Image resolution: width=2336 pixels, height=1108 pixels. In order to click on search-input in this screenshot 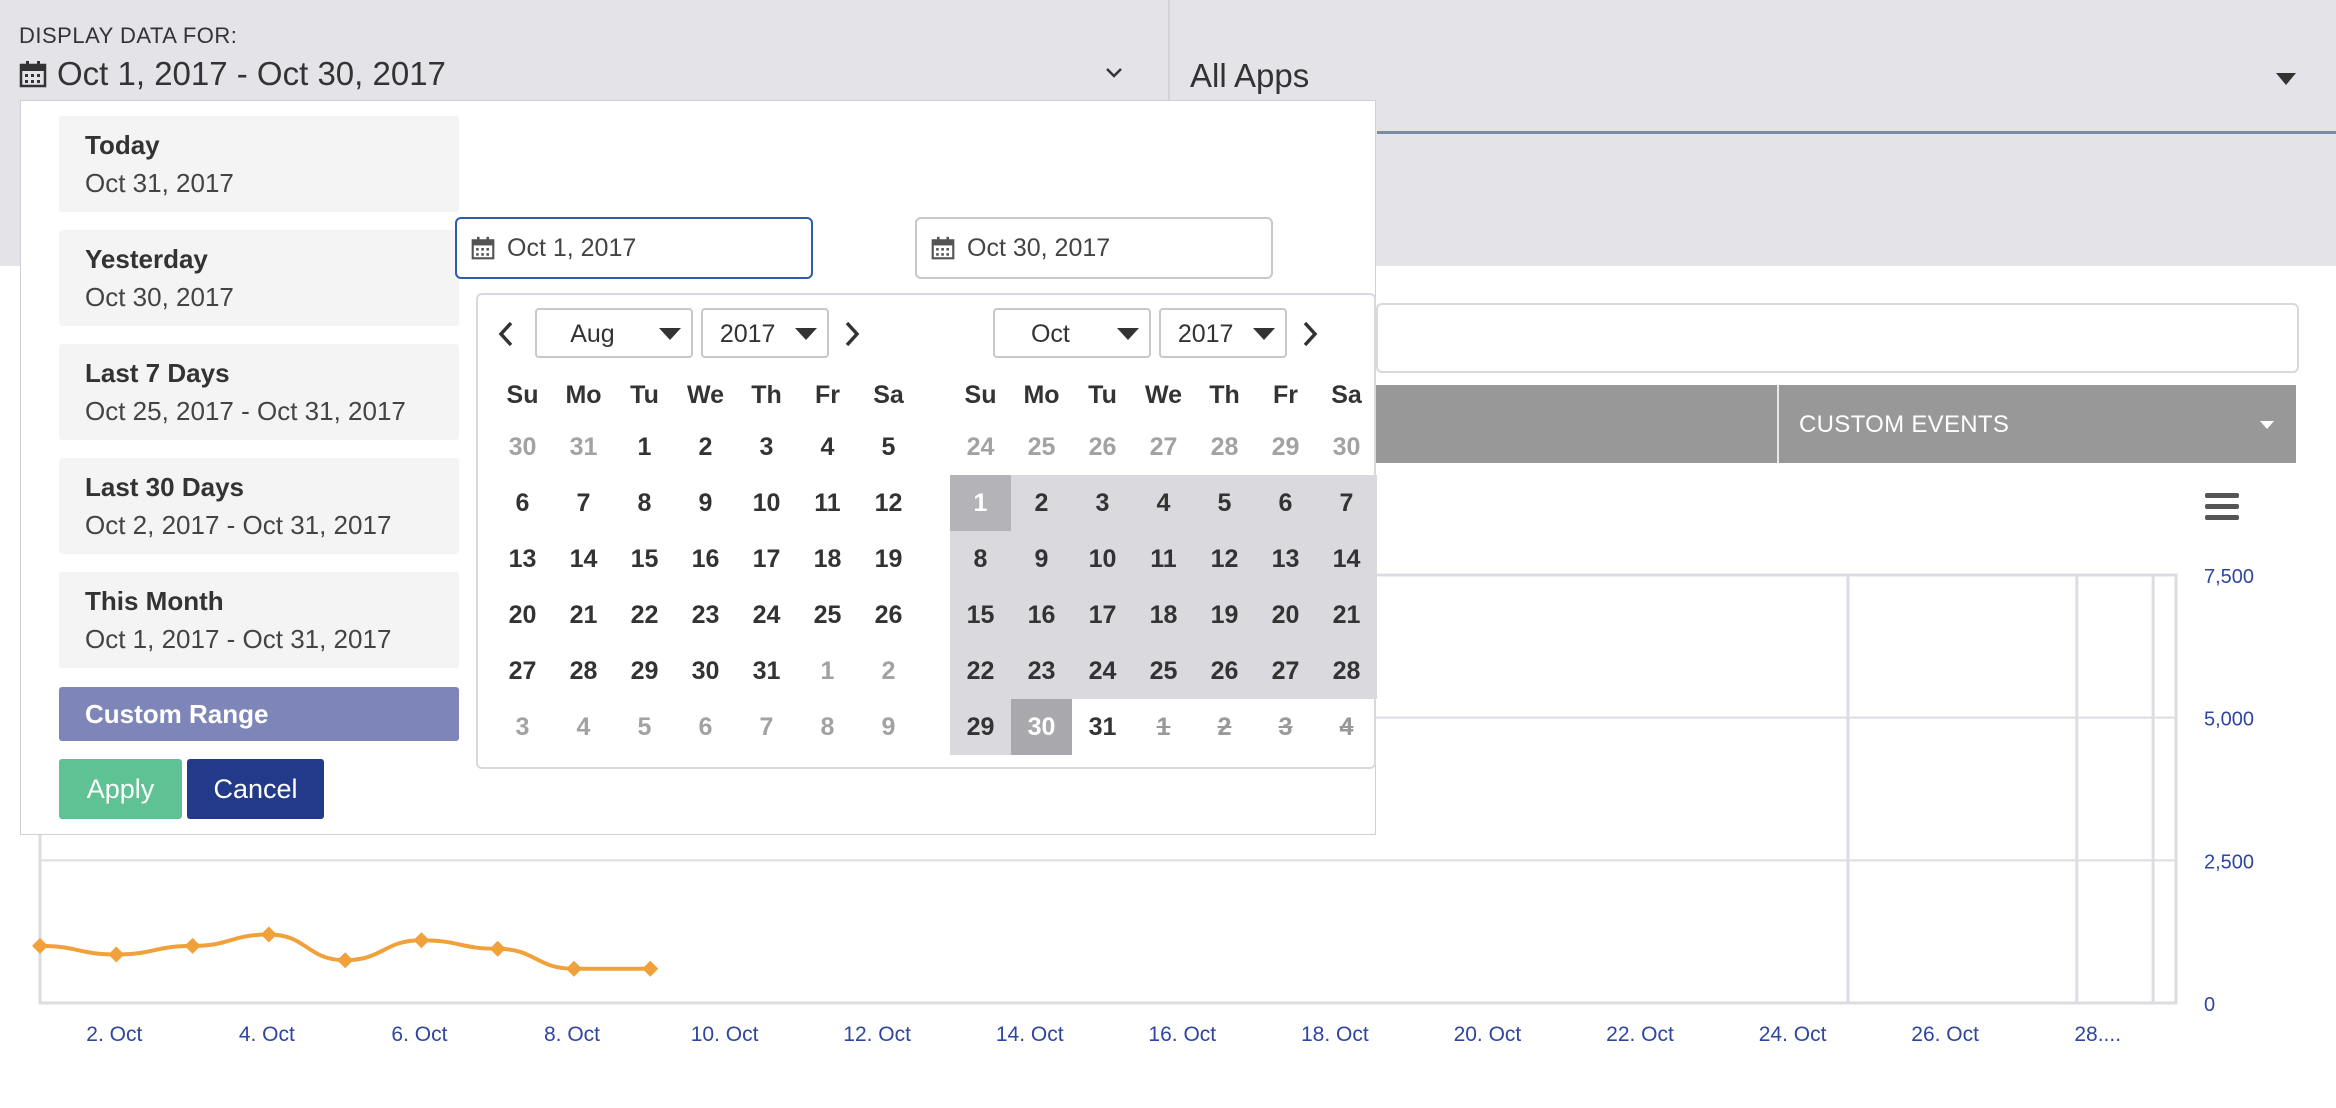, I will do `click(1837, 338)`.